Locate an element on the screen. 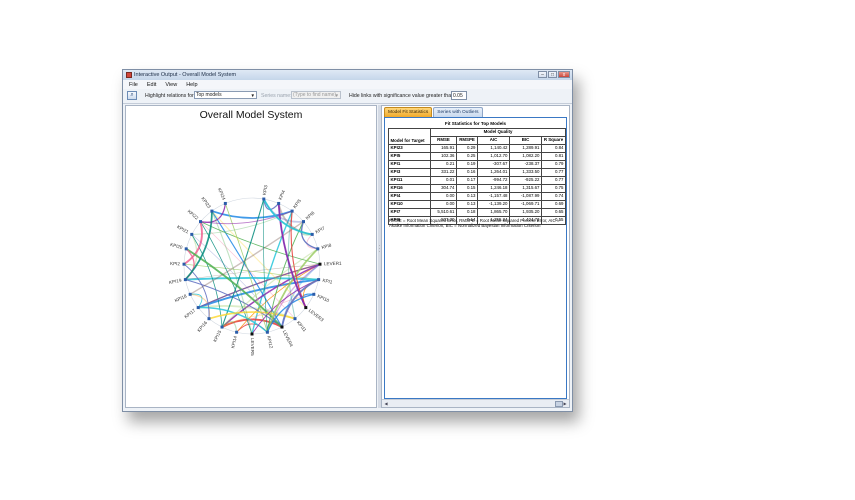 The height and width of the screenshot is (500, 855). table-cell: 0.79 is located at coordinates (553, 164).